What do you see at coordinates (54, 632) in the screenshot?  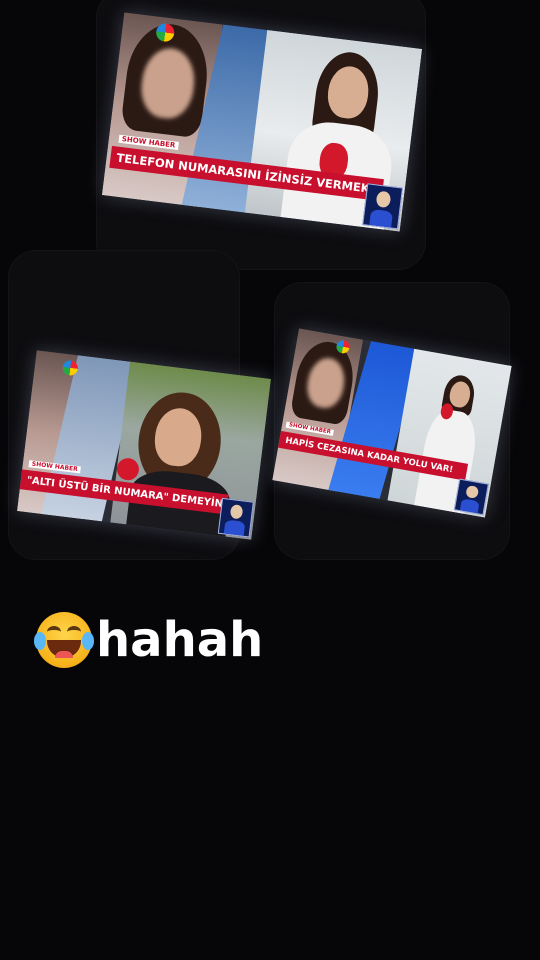 I see `emoji-eye-left` at bounding box center [54, 632].